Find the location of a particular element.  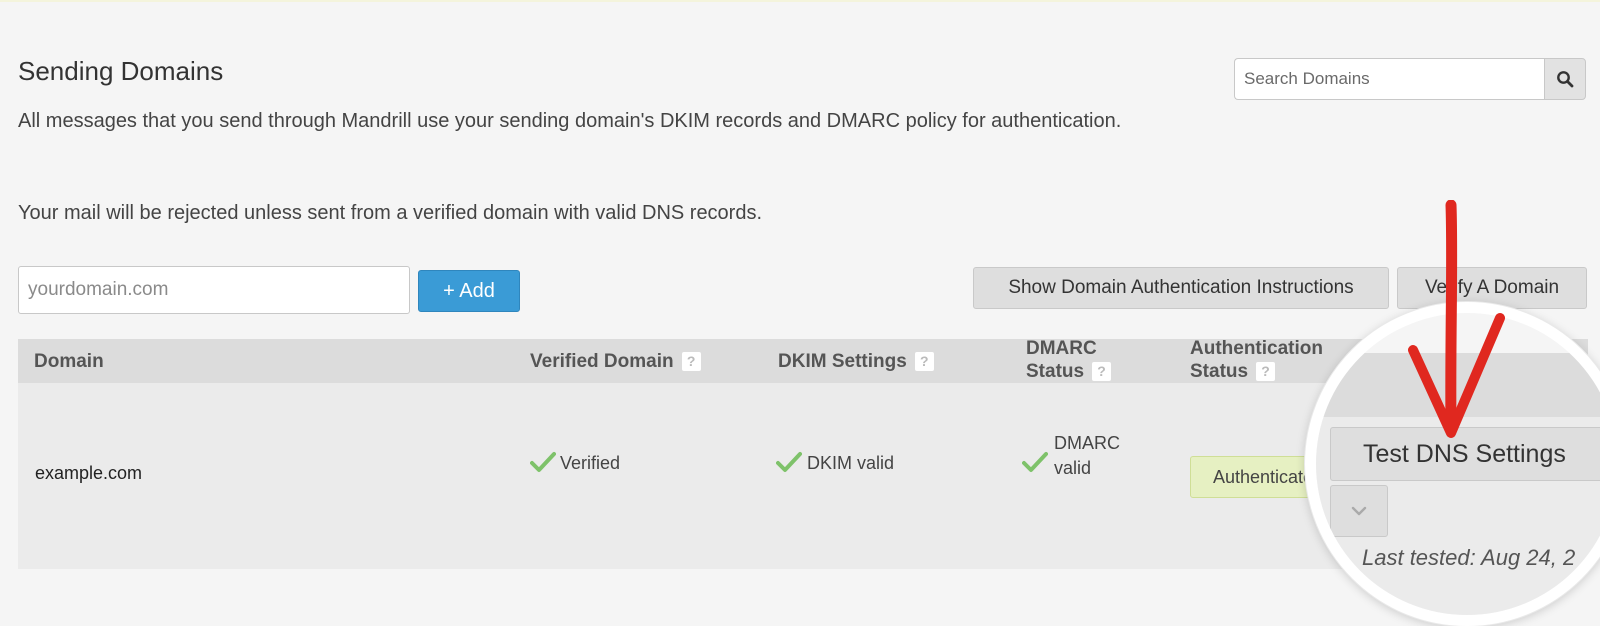

more-actions-dropdown is located at coordinates (1359, 511).